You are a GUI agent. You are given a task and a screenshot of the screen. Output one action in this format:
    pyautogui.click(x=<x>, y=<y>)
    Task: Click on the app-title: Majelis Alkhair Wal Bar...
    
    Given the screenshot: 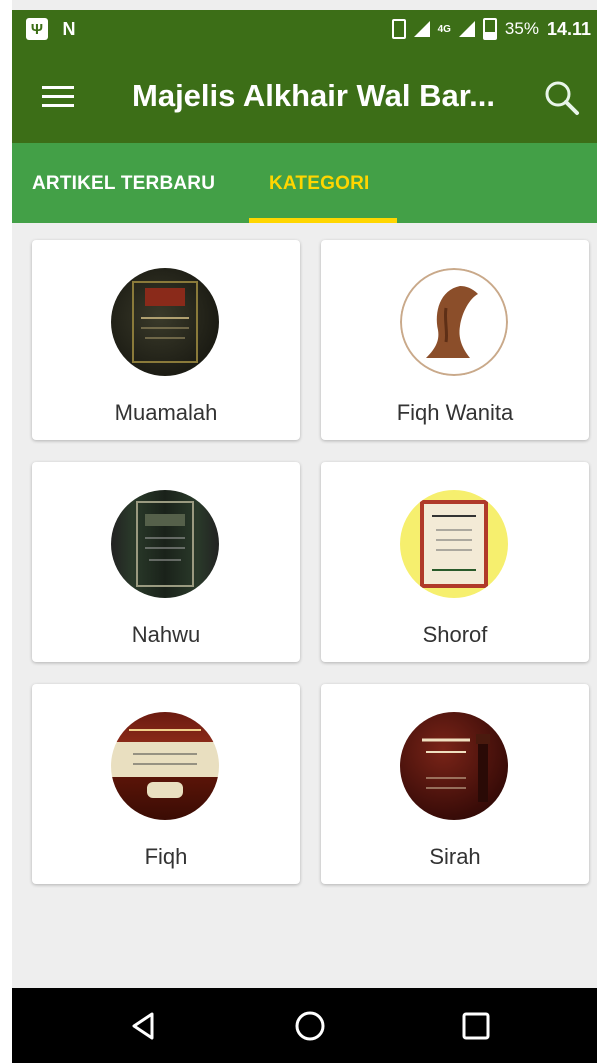 What is the action you would take?
    pyautogui.click(x=313, y=95)
    